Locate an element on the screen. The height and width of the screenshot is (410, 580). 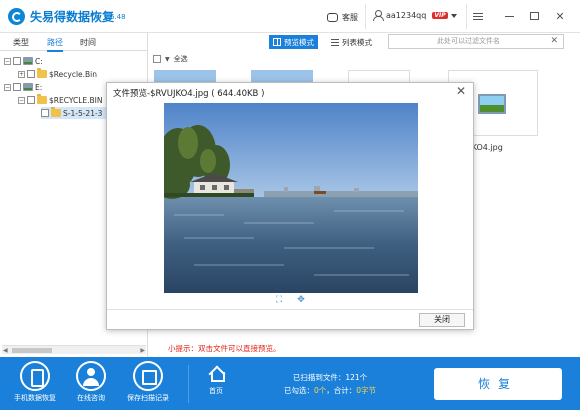
tree-item-recycle-bin-e: − $RECYCLE.BIN is located at coordinates (60, 100).